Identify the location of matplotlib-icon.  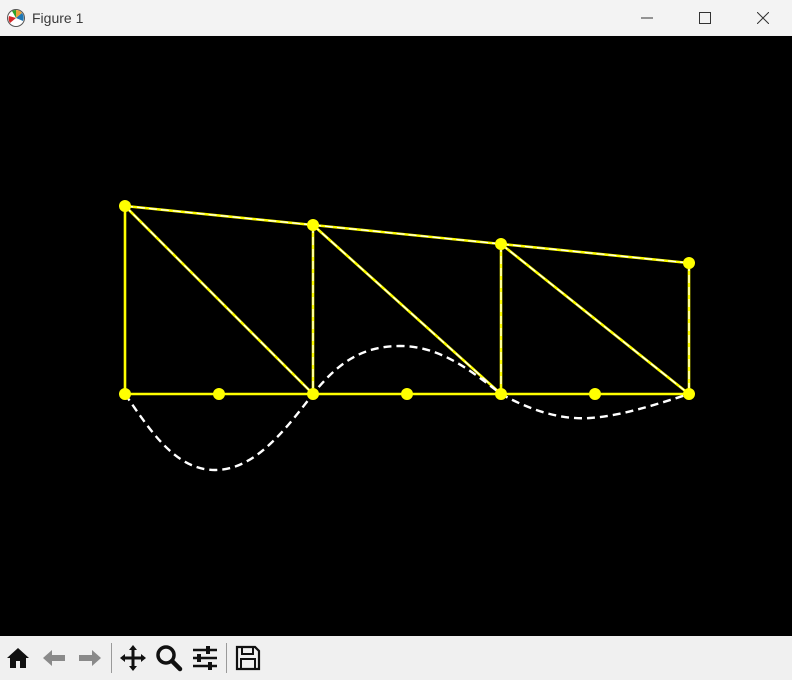
(16, 18).